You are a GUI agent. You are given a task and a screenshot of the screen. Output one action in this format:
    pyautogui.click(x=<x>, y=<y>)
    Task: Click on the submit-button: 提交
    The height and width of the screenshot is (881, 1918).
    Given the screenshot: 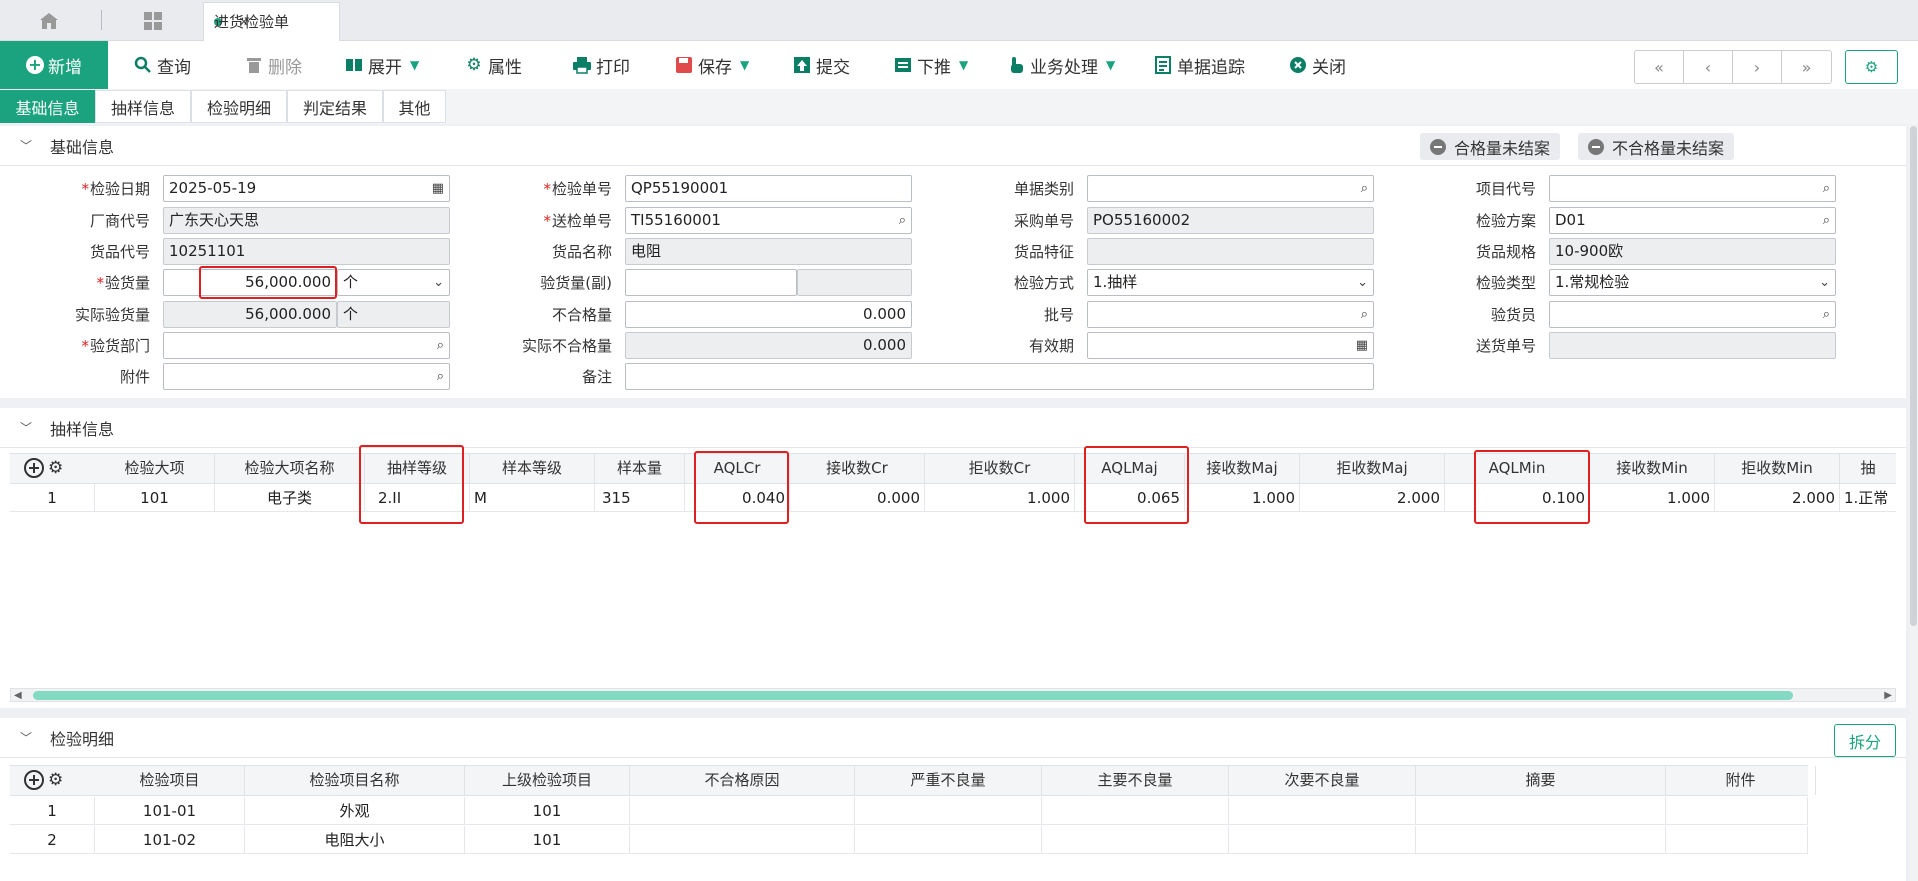 What is the action you would take?
    pyautogui.click(x=821, y=65)
    